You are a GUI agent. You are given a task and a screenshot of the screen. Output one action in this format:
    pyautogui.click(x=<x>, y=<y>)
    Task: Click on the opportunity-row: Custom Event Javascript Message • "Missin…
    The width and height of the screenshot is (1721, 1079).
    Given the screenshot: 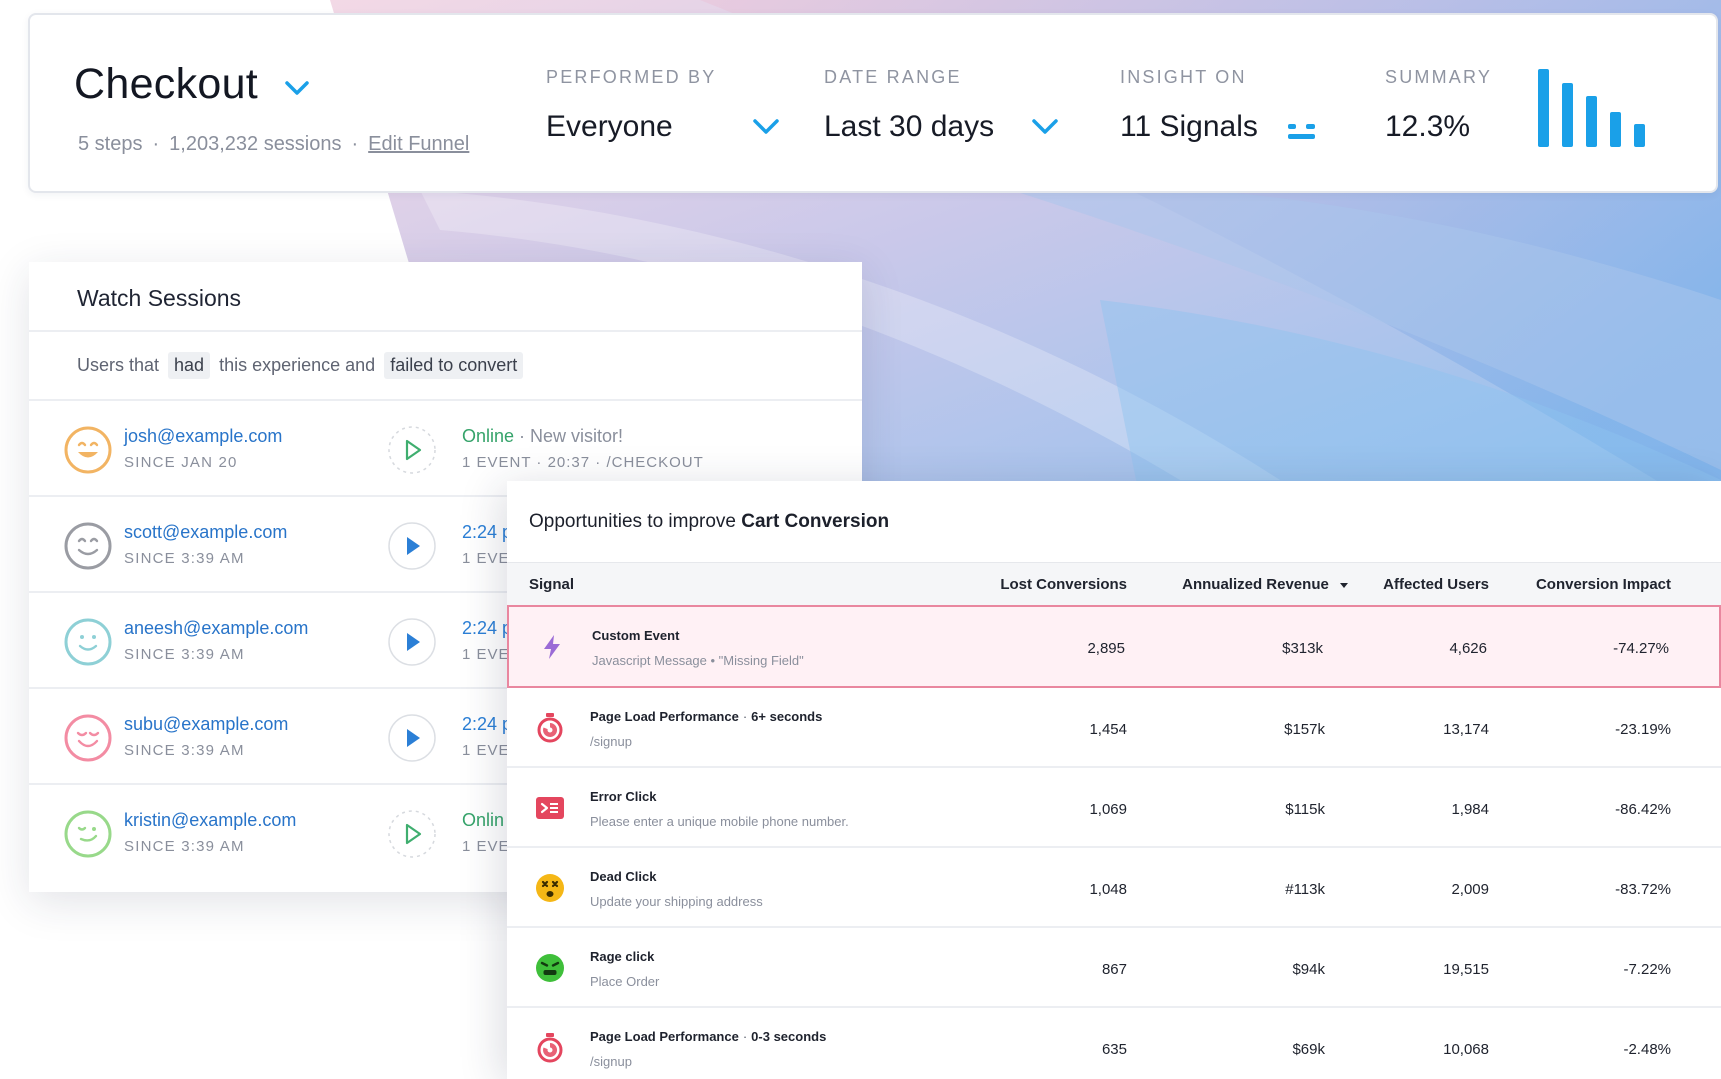 What is the action you would take?
    pyautogui.click(x=1114, y=646)
    